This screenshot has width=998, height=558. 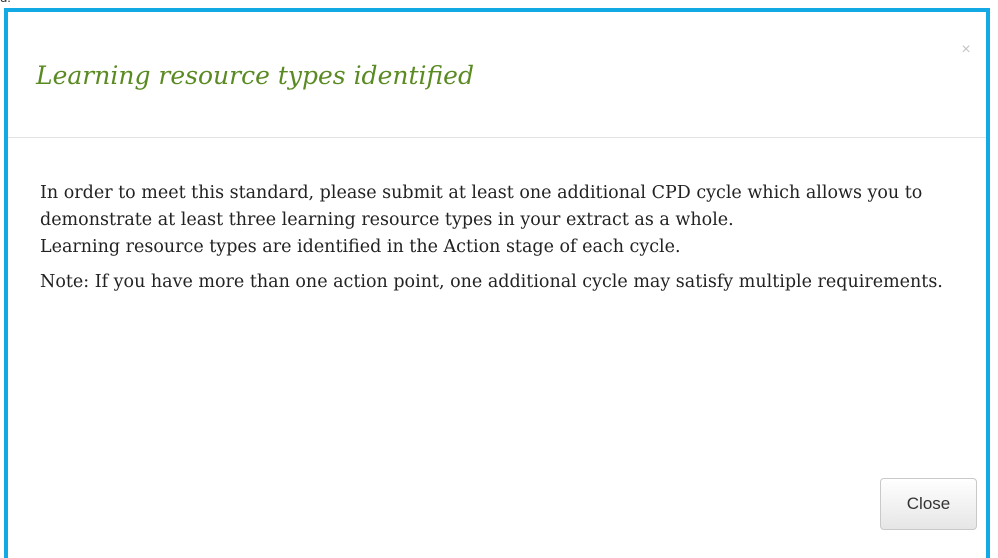 I want to click on modal-title: Learning resource types identified, so click(x=255, y=75).